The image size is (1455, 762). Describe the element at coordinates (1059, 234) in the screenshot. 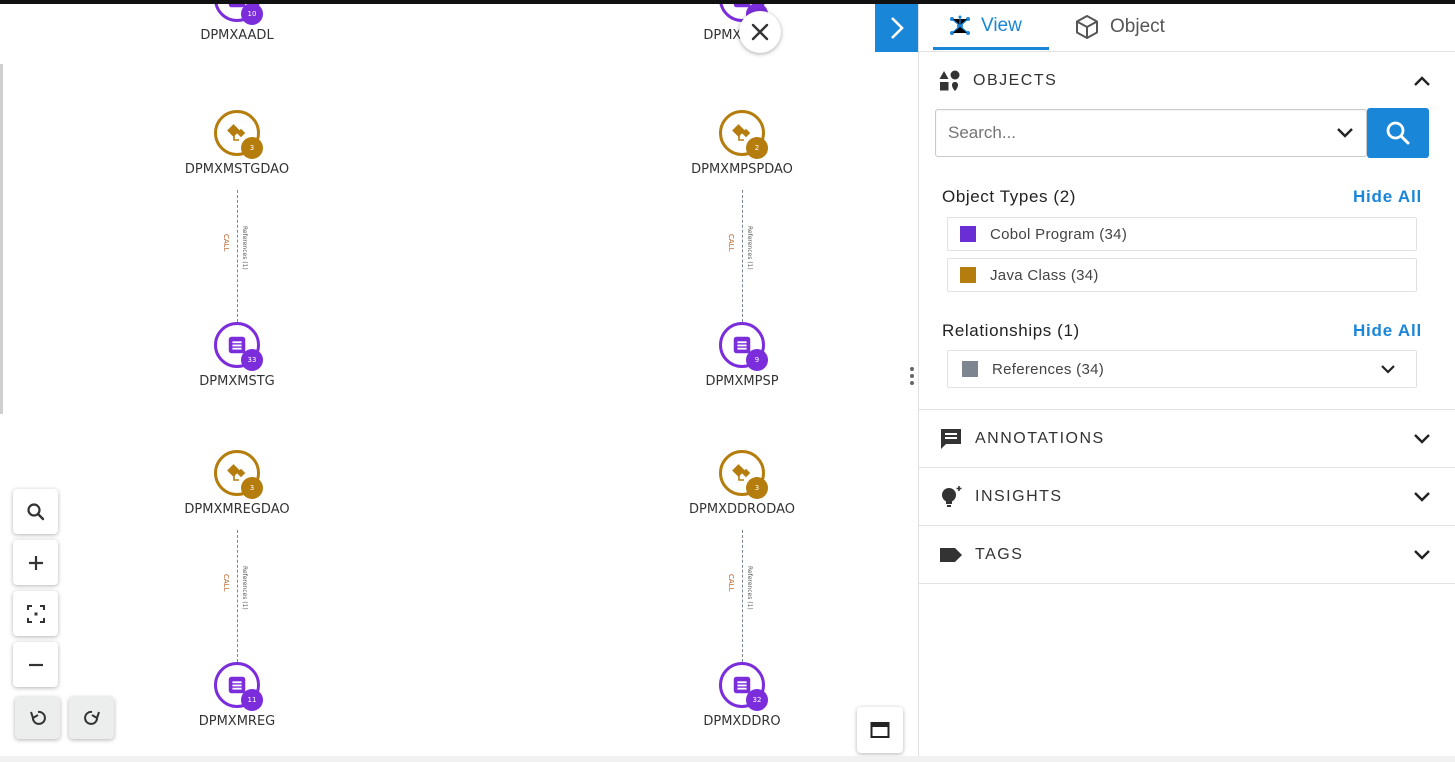

I see `type-label: Cobol Program (34)` at that location.